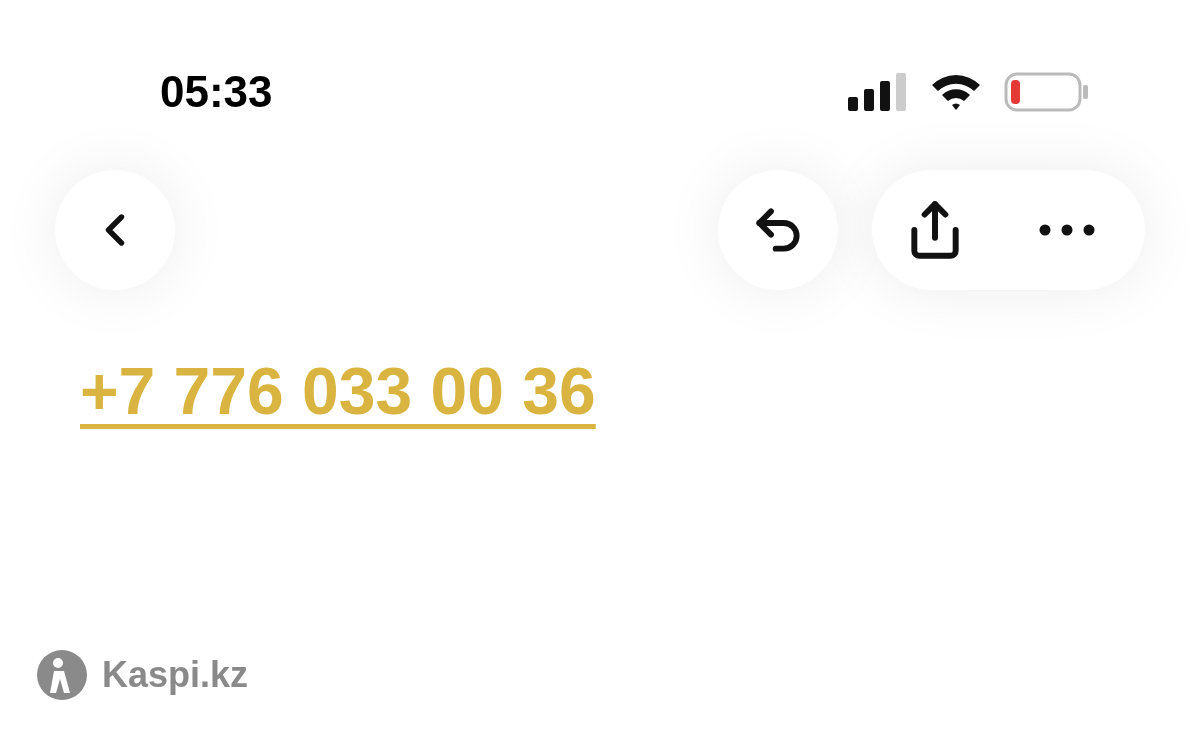 The image size is (1200, 742). I want to click on phone-link: +7 776 033 00 36, so click(338, 391).